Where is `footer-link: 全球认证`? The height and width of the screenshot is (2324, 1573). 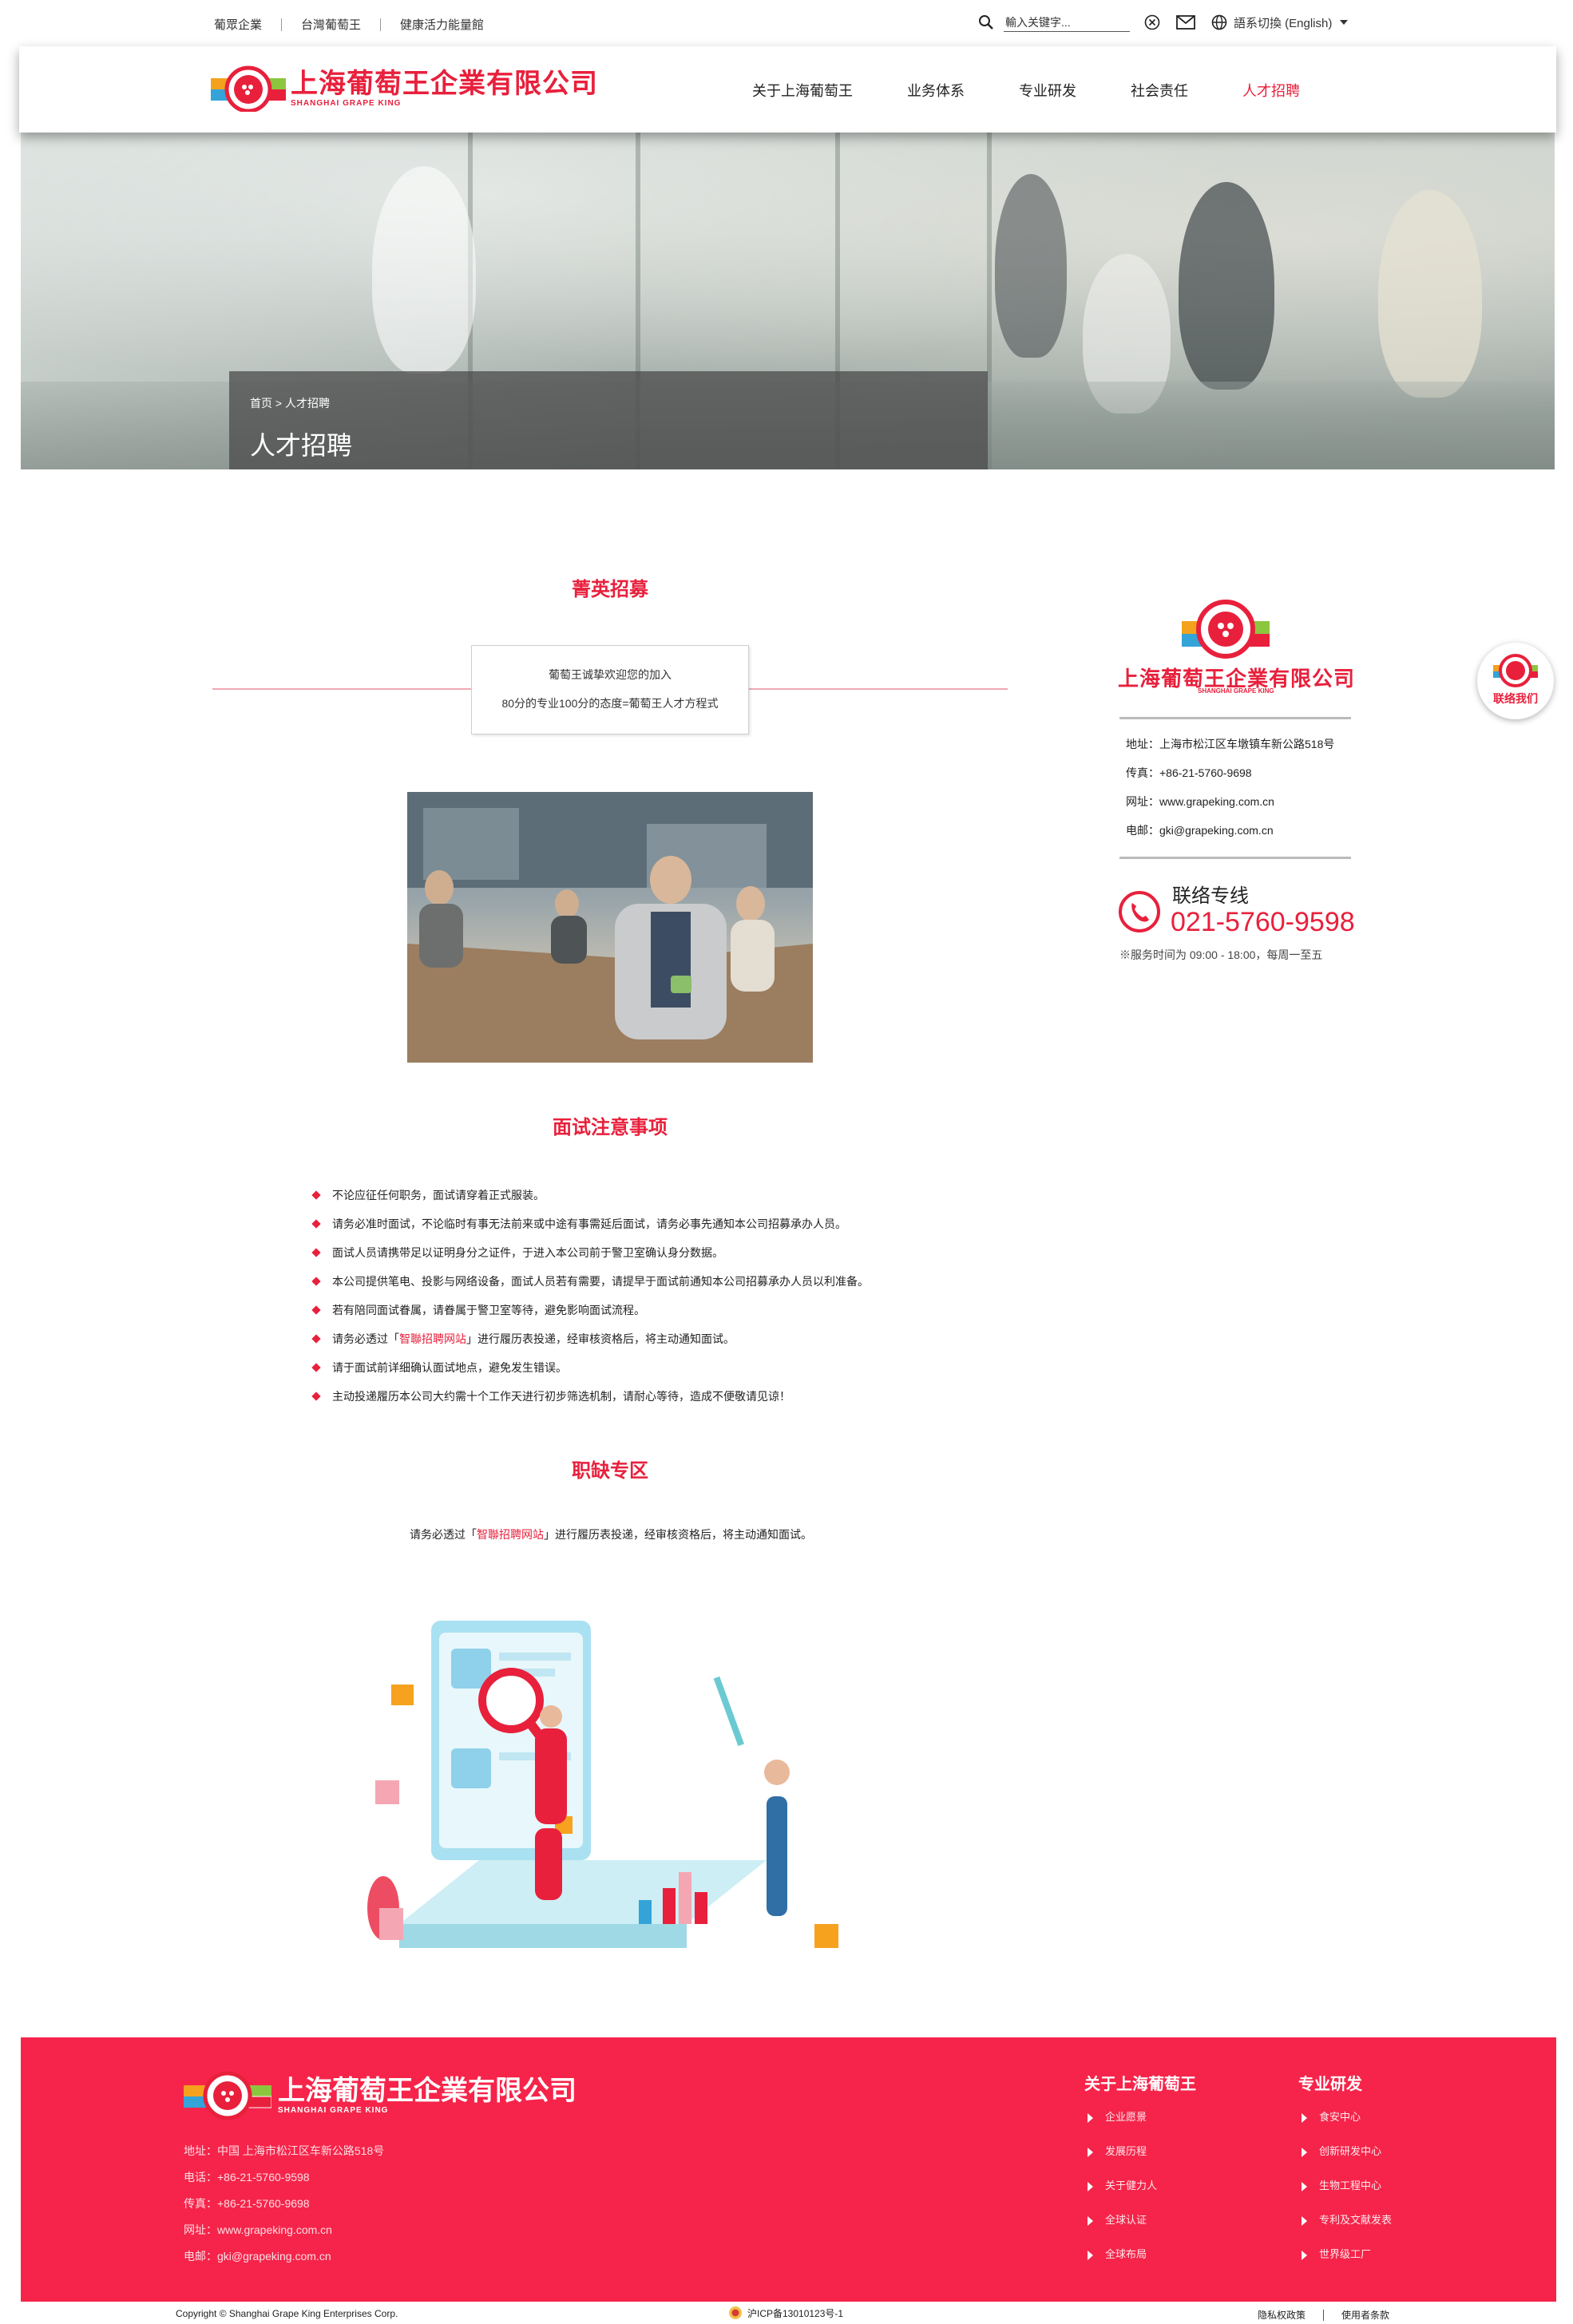 footer-link: 全球认证 is located at coordinates (1140, 2228).